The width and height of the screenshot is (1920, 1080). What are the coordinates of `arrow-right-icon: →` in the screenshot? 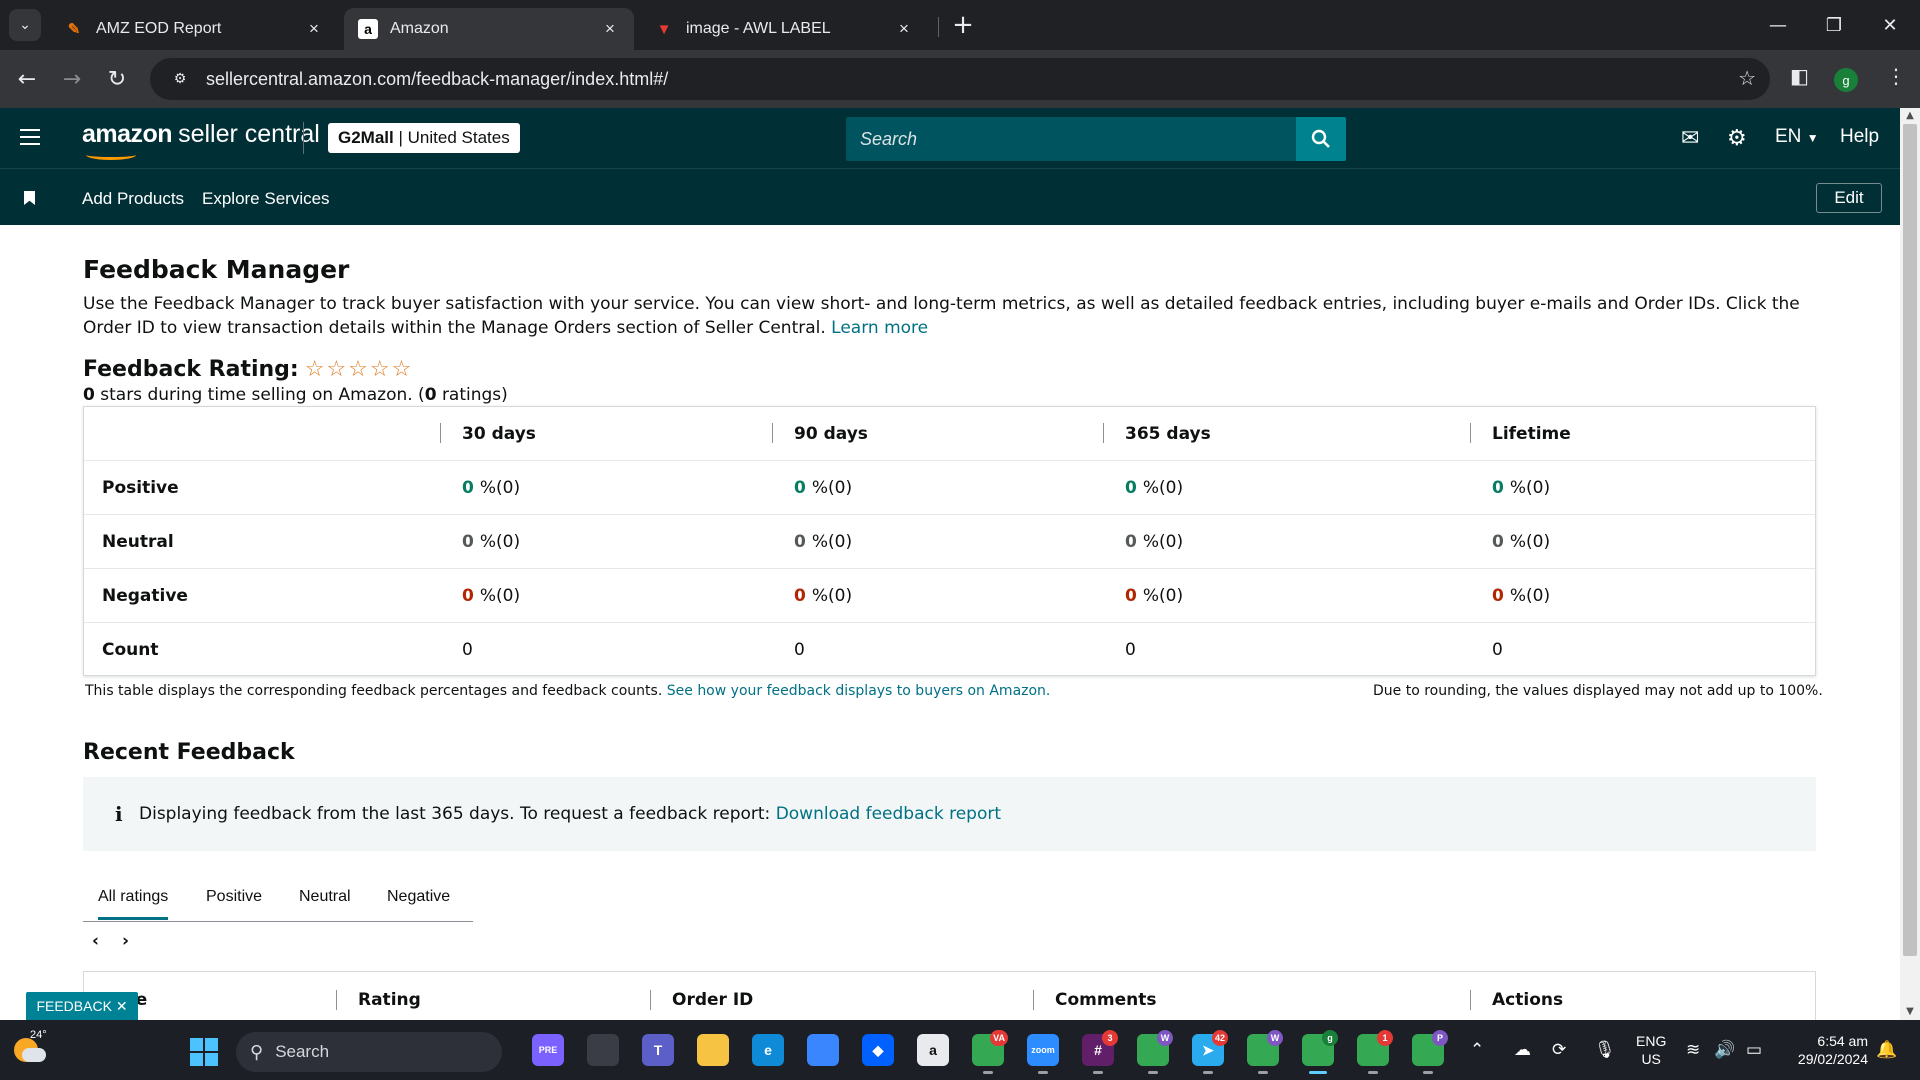 It's located at (72, 79).